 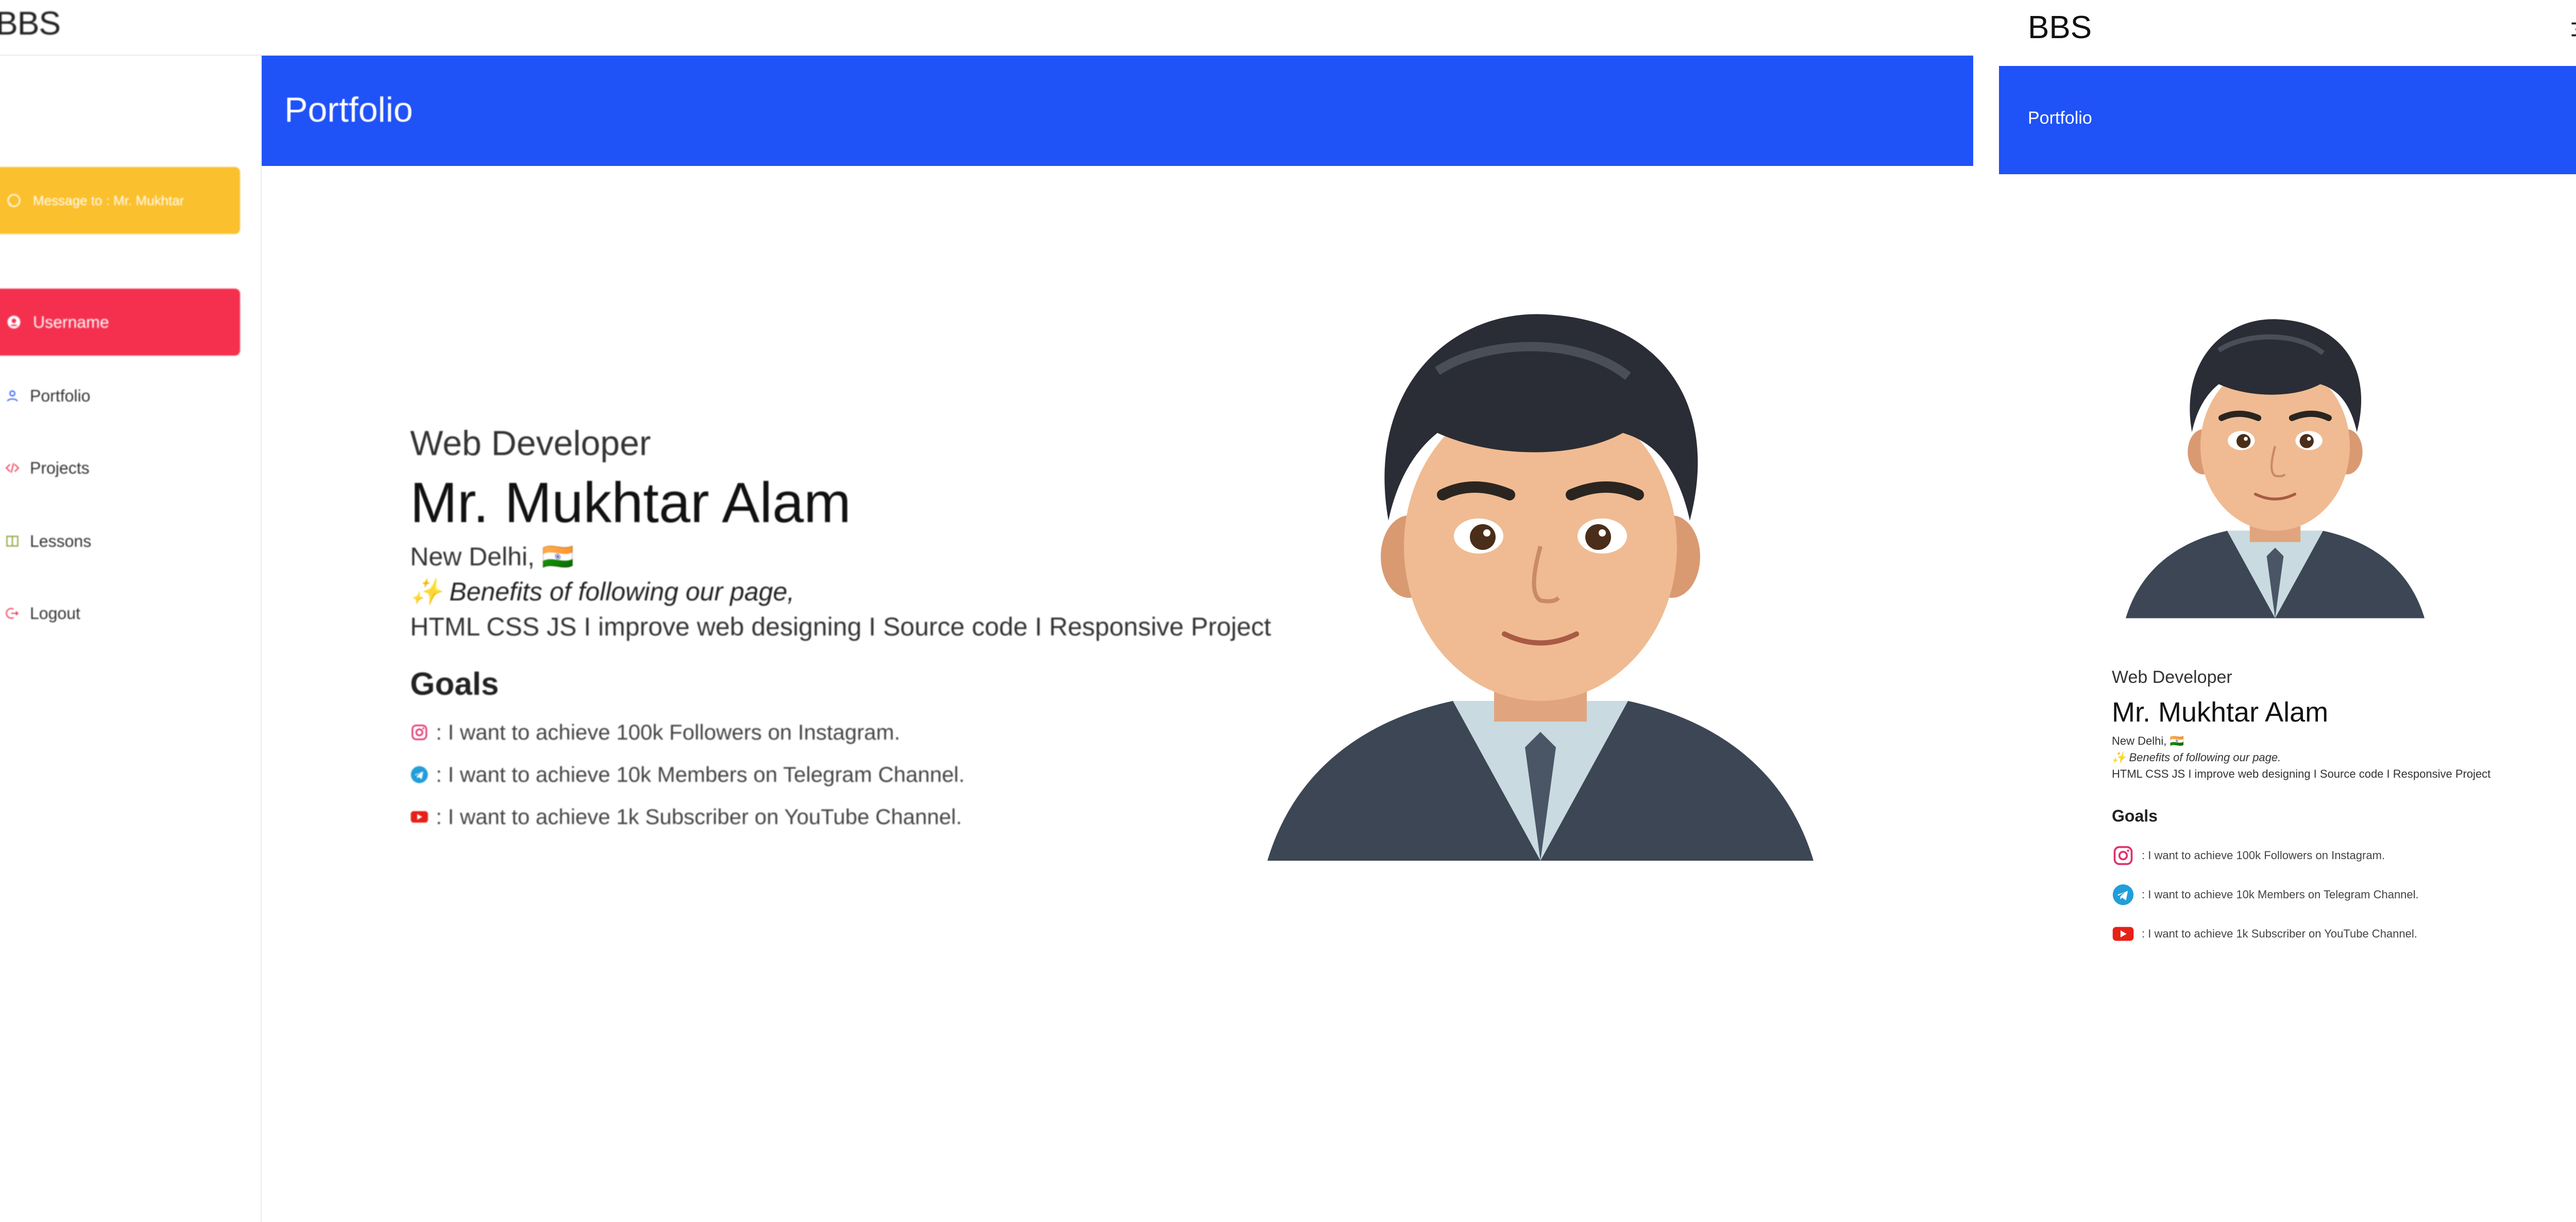 What do you see at coordinates (2571, 29) in the screenshot?
I see `menu-icon` at bounding box center [2571, 29].